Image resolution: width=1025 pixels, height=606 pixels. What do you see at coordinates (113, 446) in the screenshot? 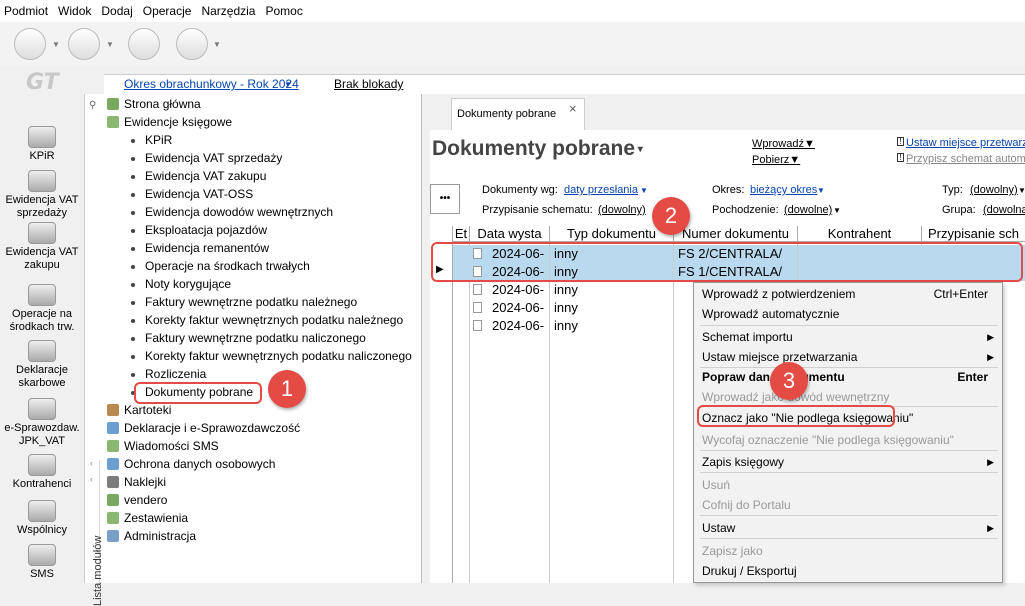
I see `sms-icon` at bounding box center [113, 446].